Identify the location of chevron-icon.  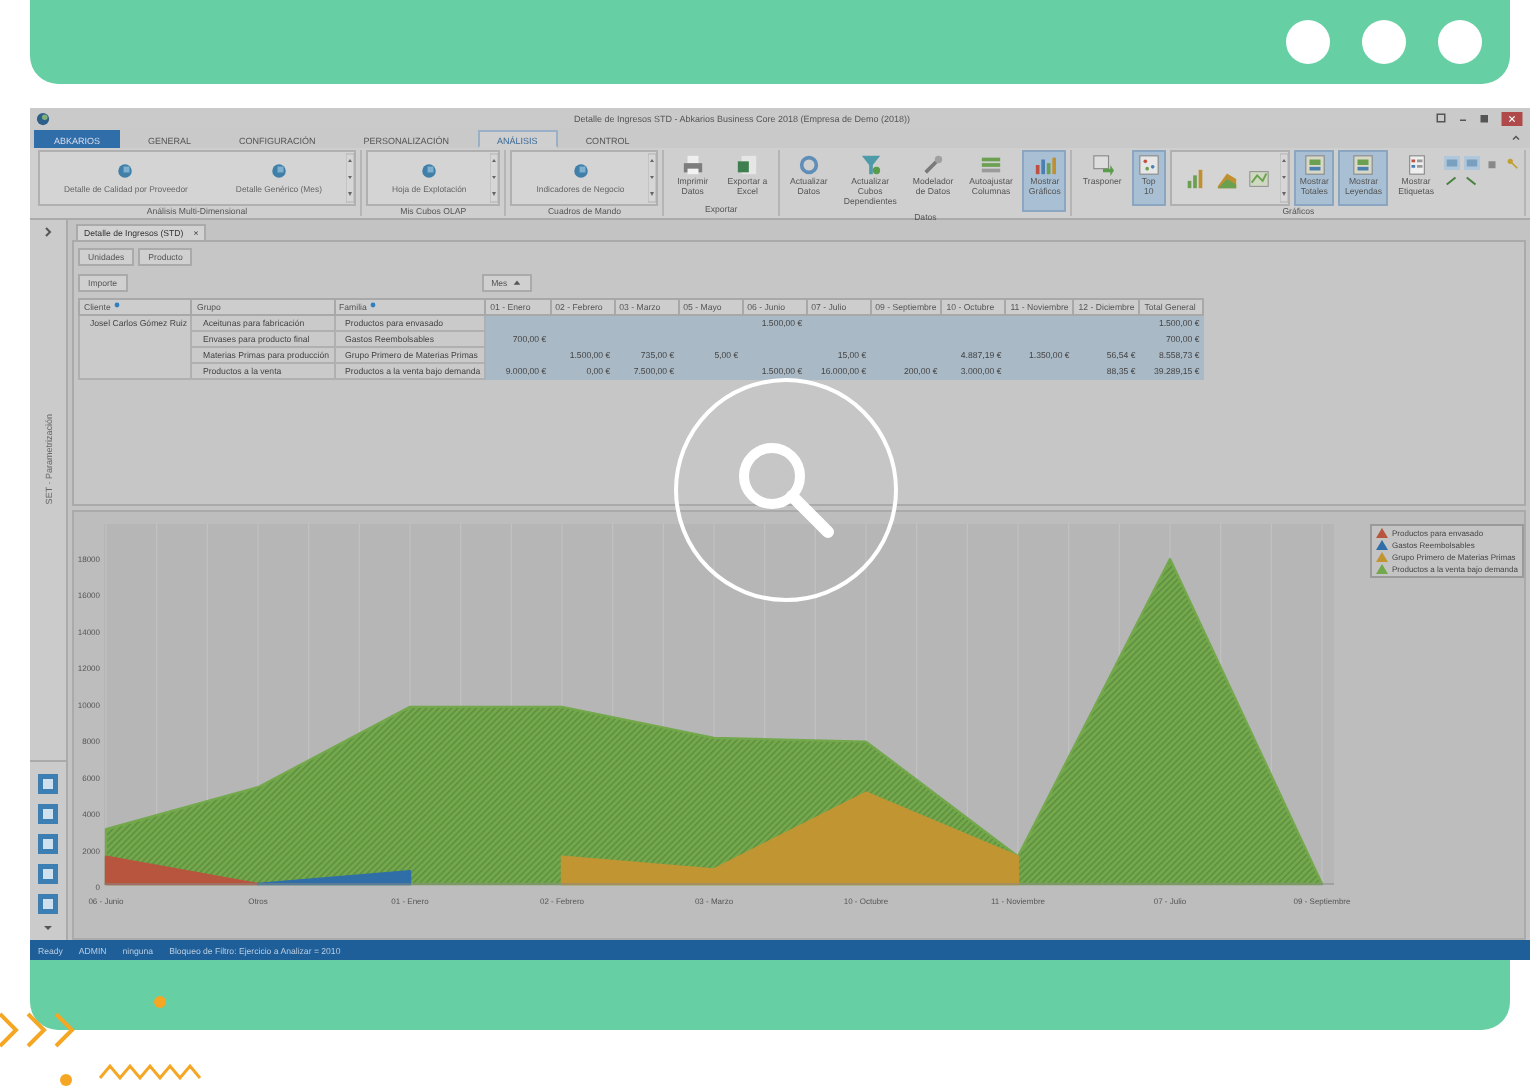
(48, 232).